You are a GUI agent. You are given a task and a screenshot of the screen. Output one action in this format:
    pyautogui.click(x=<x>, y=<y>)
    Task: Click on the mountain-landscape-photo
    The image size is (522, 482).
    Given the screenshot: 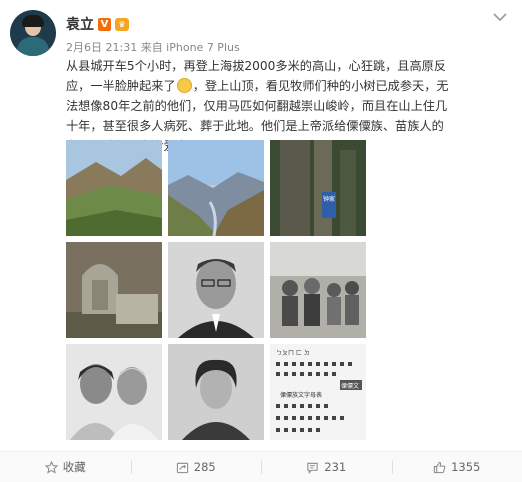 What is the action you would take?
    pyautogui.click(x=114, y=188)
    